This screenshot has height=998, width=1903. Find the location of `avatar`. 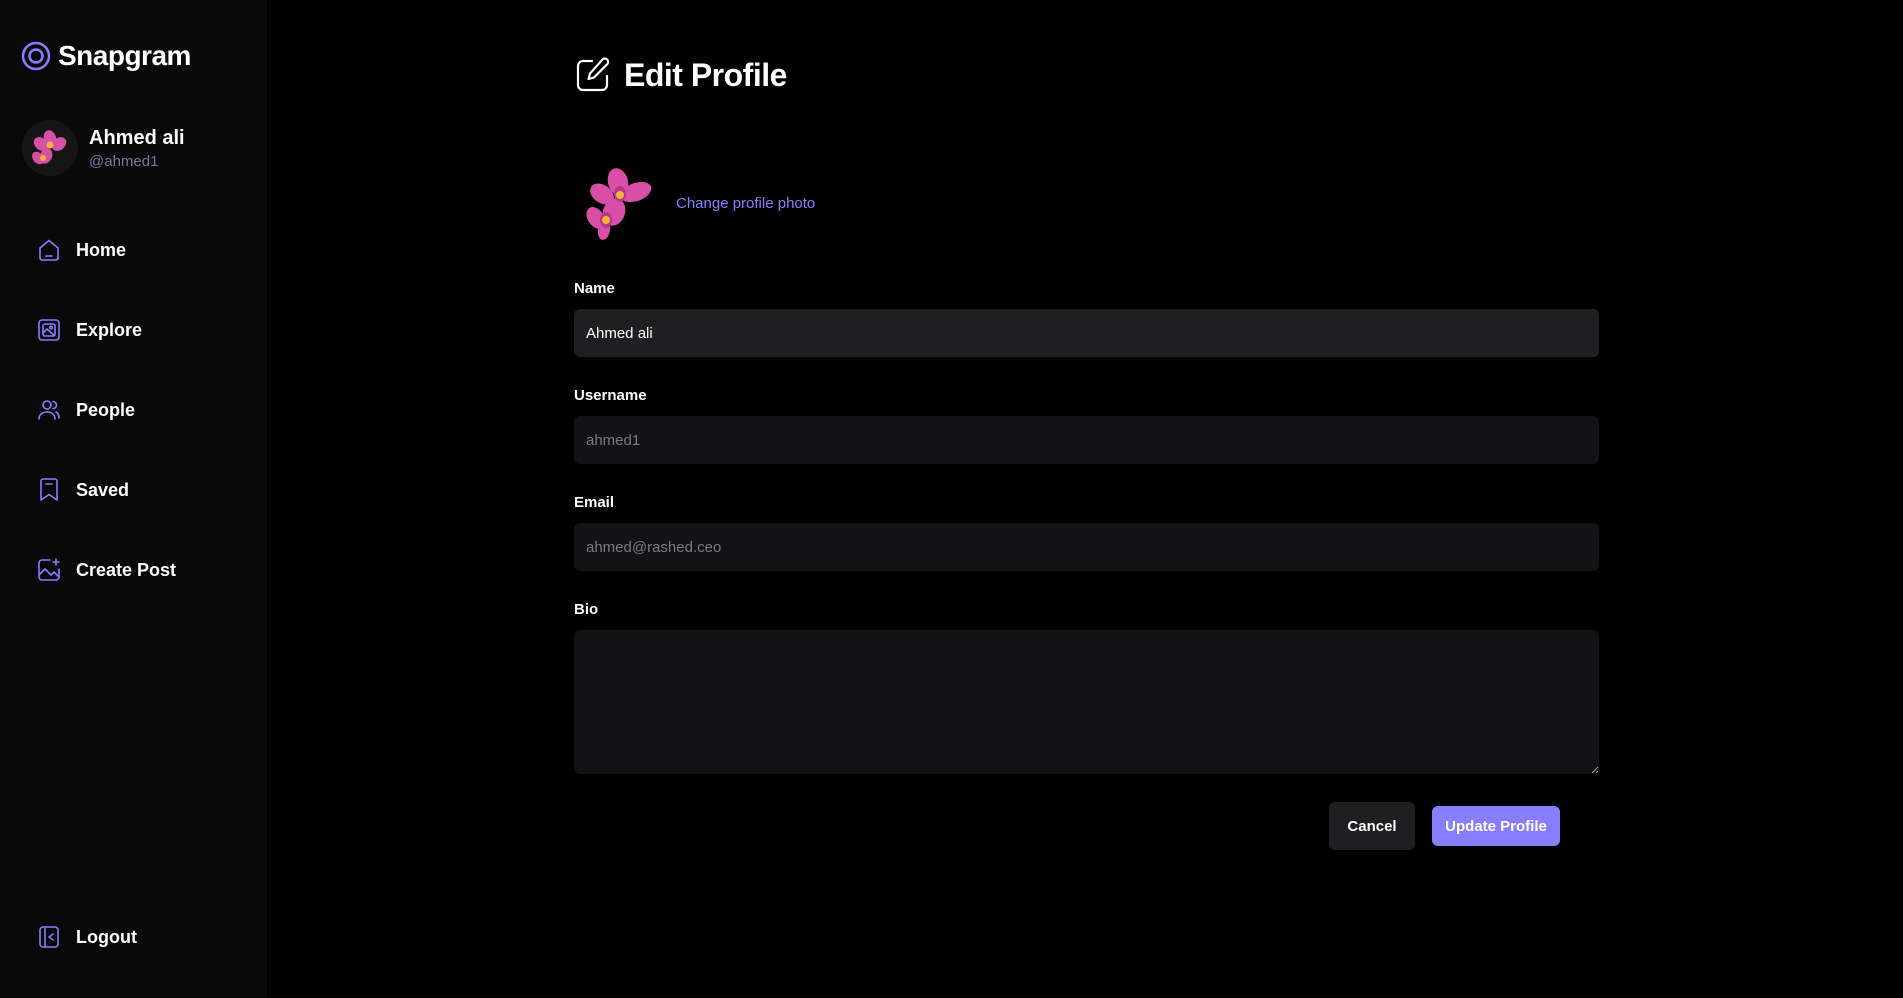

avatar is located at coordinates (50, 148).